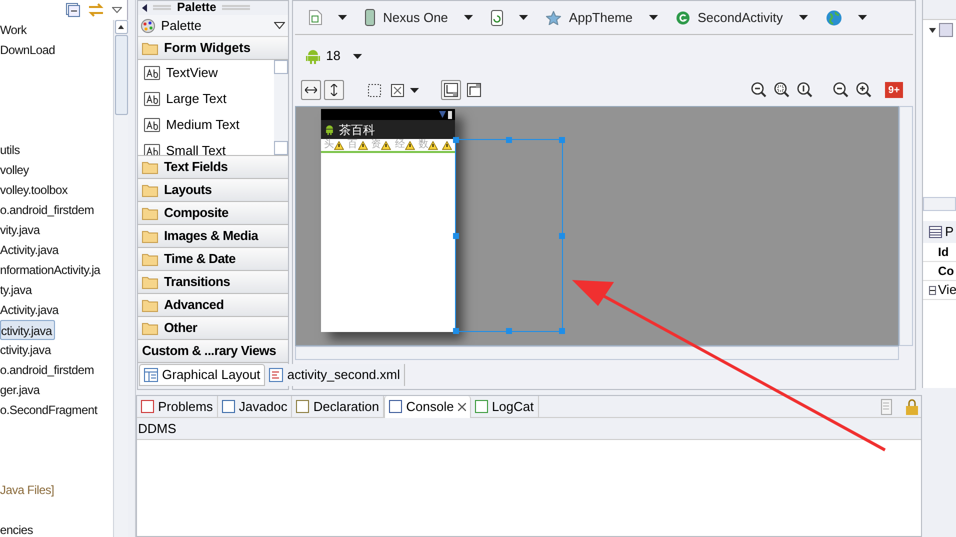 This screenshot has width=956, height=537. Describe the element at coordinates (841, 90) in the screenshot. I see `zoom-out-icon` at that location.